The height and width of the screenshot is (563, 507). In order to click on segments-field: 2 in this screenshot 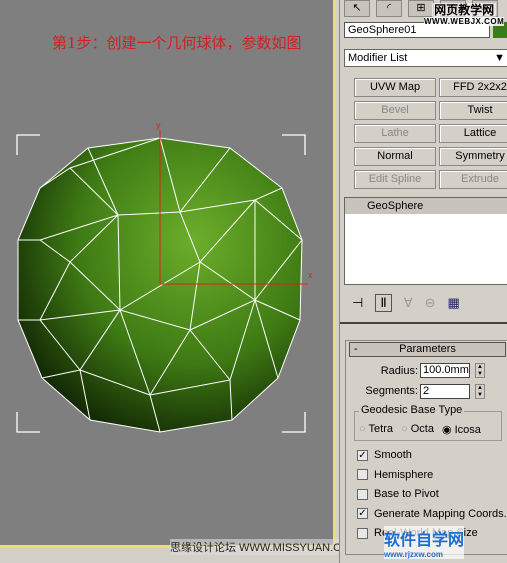, I will do `click(445, 391)`.